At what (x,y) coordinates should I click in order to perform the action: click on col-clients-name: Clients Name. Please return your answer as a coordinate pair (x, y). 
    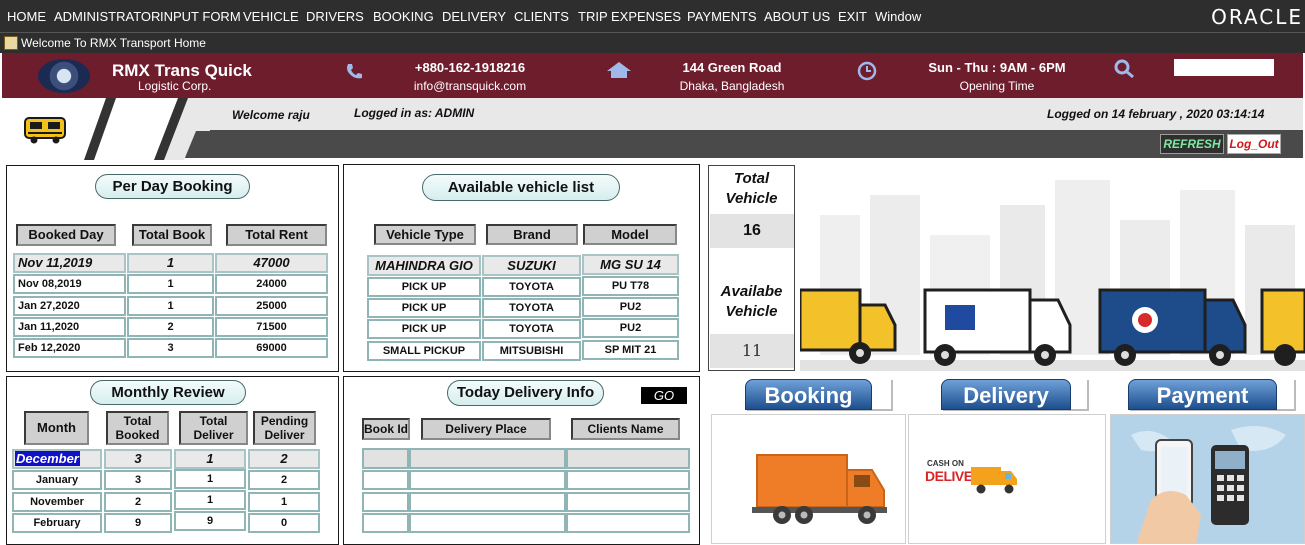
    Looking at the image, I should click on (625, 429).